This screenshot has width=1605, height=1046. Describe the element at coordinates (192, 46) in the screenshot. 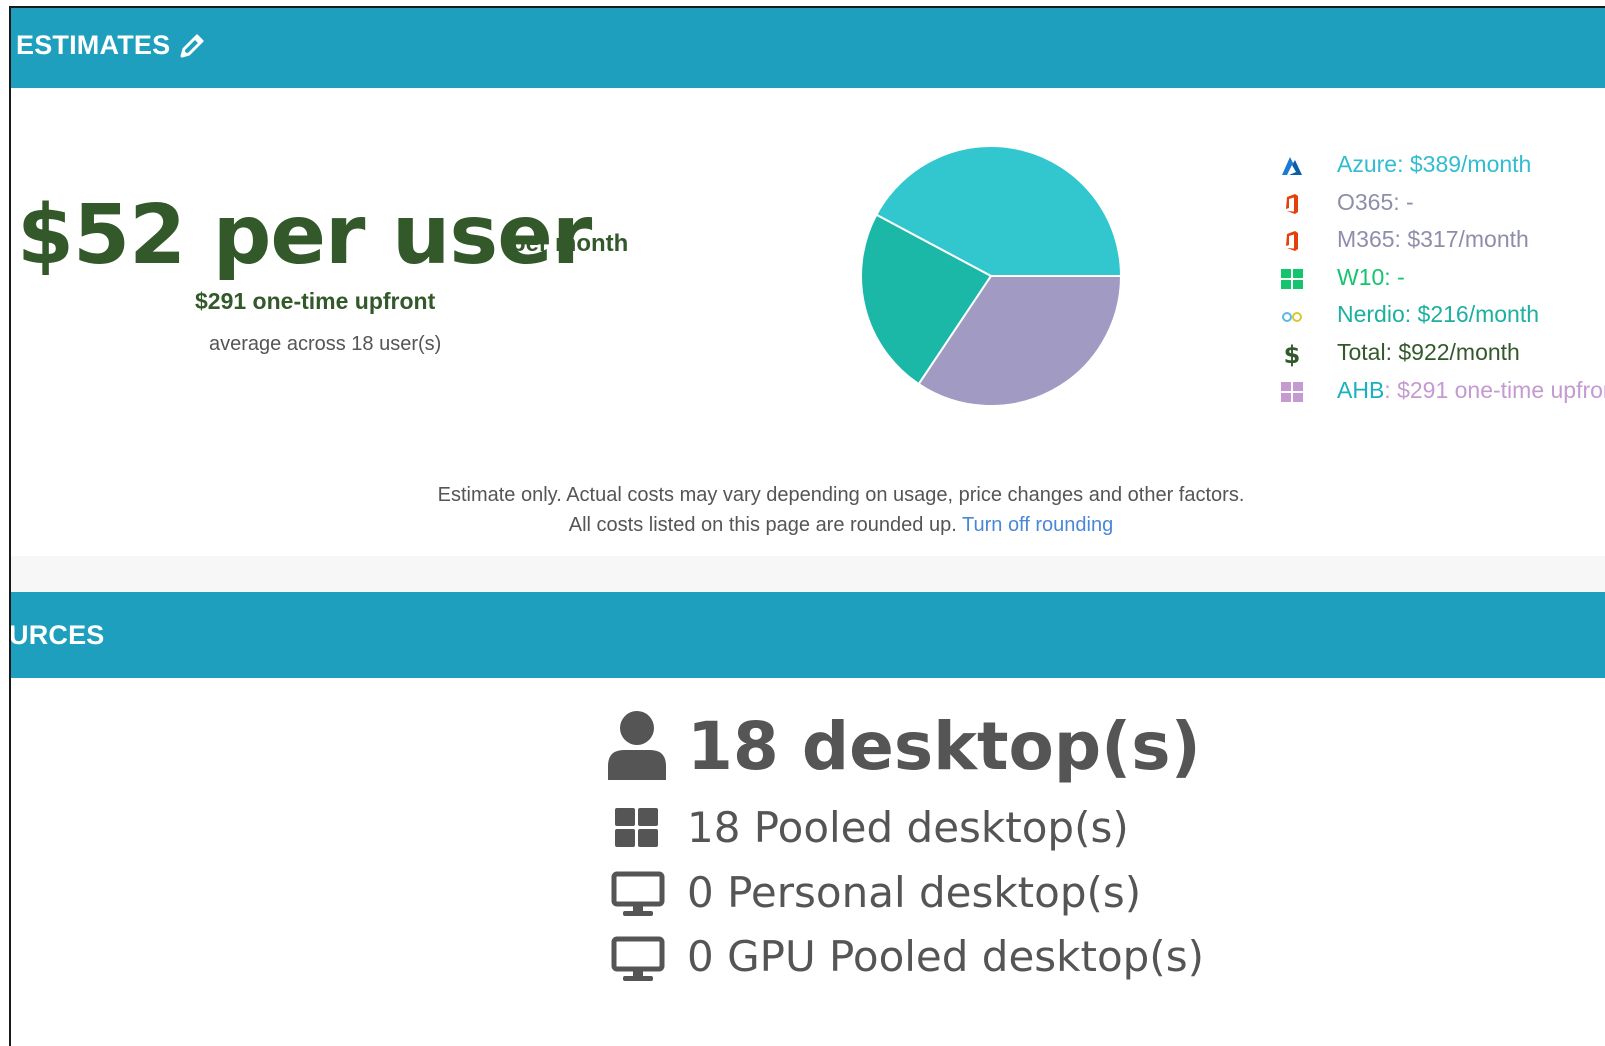

I see `pencil-icon` at that location.